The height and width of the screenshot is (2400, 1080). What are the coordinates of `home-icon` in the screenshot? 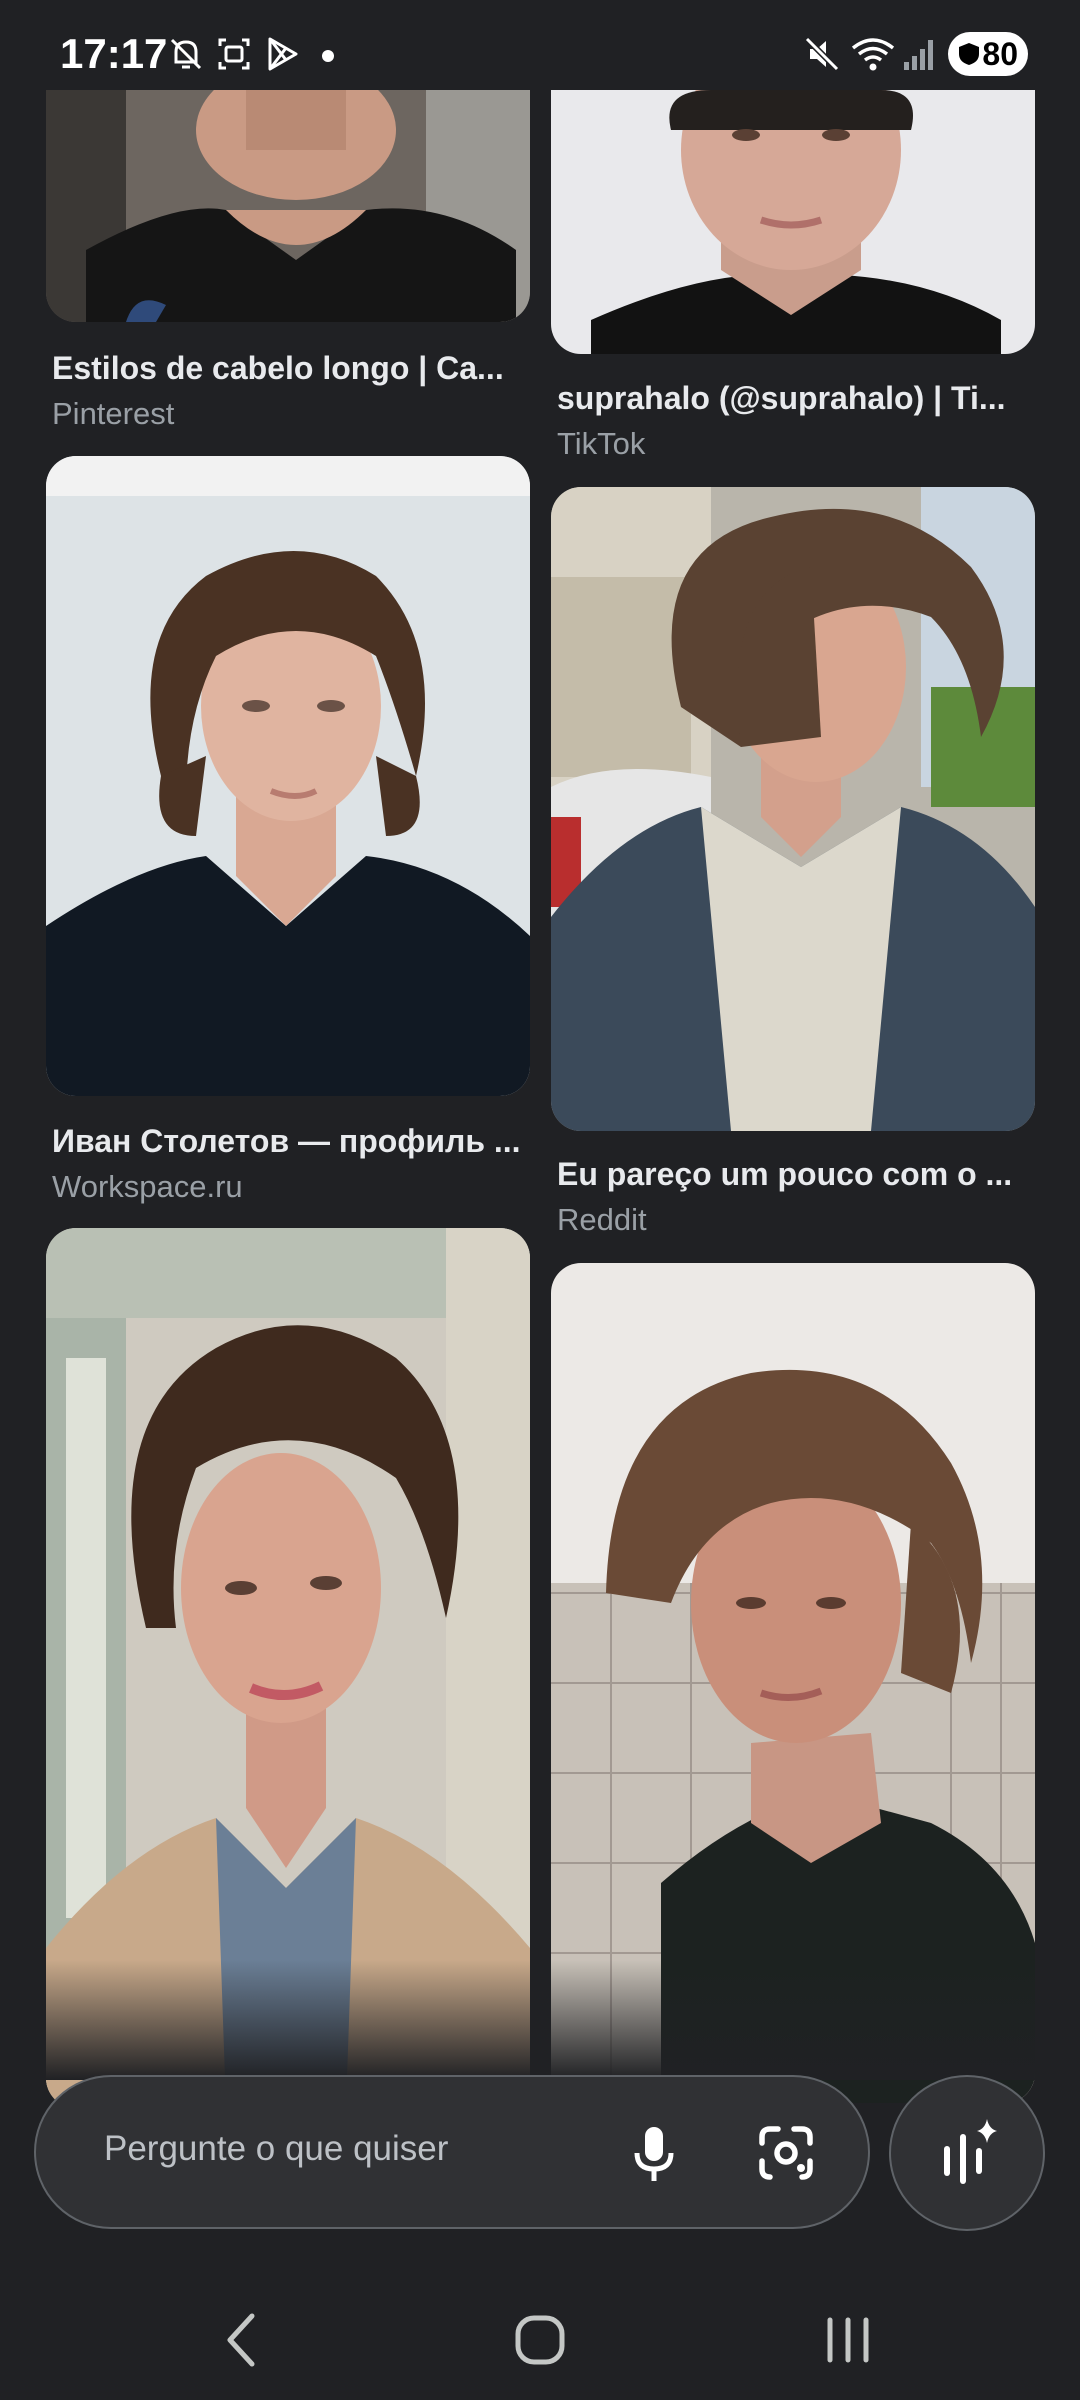 It's located at (540, 2340).